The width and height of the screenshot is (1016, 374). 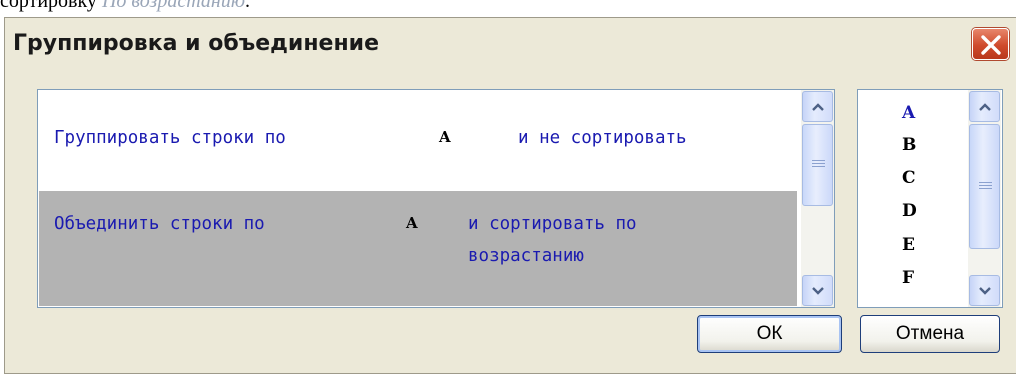 I want to click on columns-scroll-down-button, so click(x=984, y=290).